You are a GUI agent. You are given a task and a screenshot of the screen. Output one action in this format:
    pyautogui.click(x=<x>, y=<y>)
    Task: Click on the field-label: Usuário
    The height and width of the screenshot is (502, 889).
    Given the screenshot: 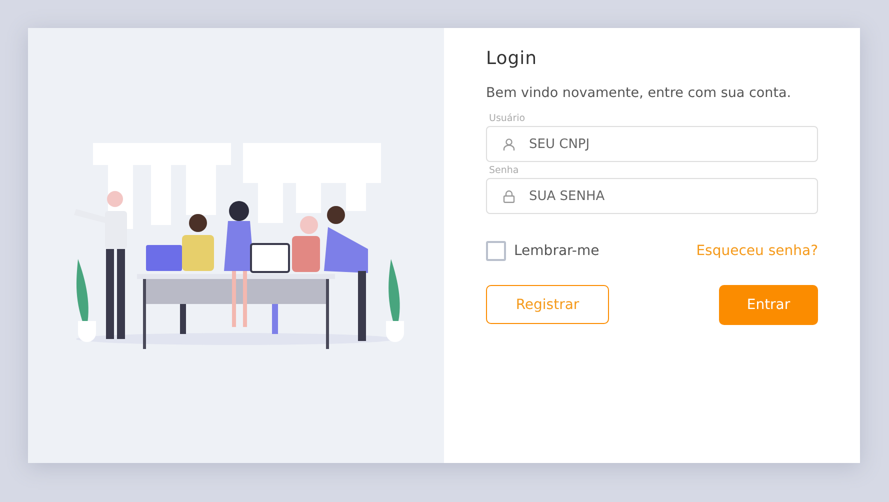 What is the action you would take?
    pyautogui.click(x=507, y=118)
    